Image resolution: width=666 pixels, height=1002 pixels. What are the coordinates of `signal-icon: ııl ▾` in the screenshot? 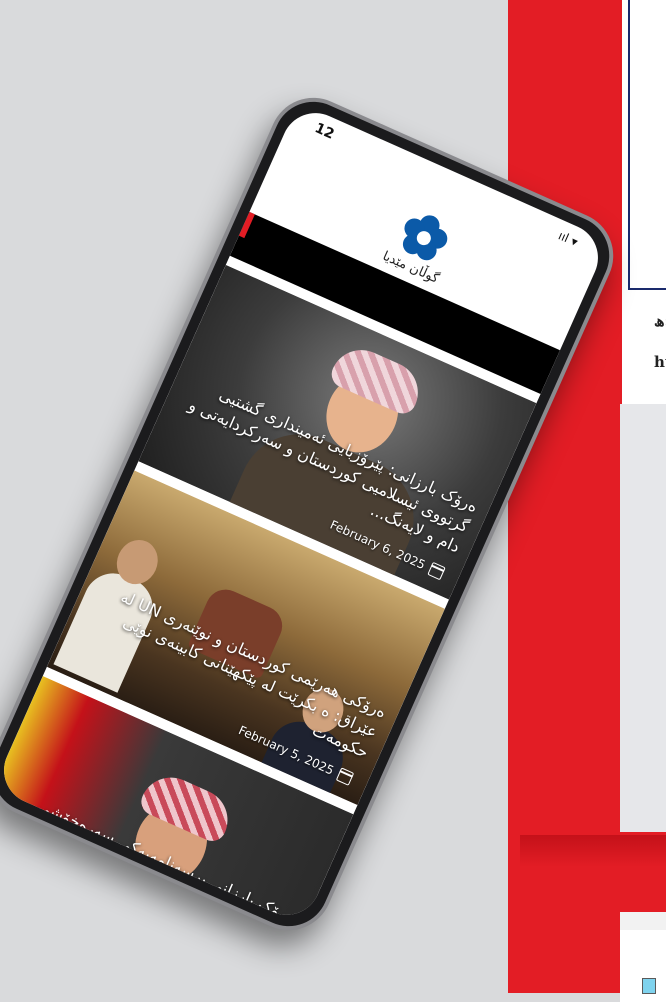 It's located at (568, 239).